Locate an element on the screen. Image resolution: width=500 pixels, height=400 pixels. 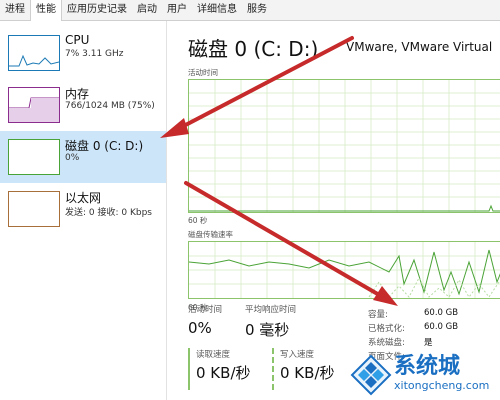
capacity-label: 容量: is located at coordinates (378, 315).